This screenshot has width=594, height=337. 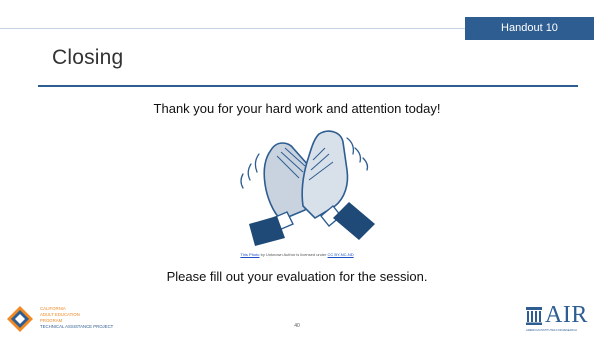 I want to click on air-tagline: AMERICAN INSTITUTES FOR RESEARCH, so click(x=551, y=330).